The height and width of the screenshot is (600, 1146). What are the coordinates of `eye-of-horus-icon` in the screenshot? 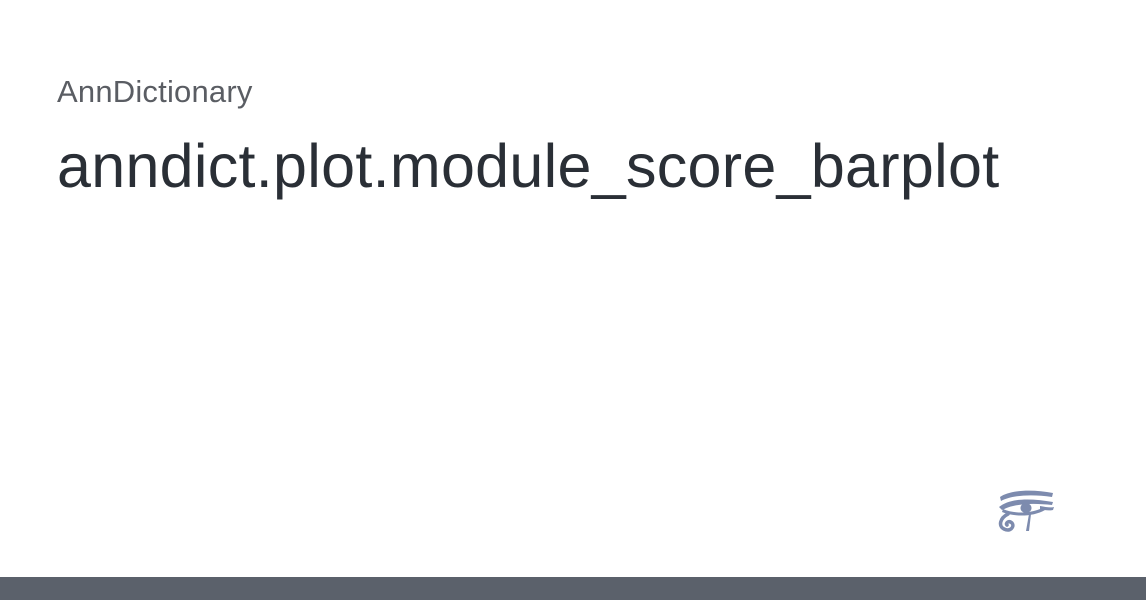 It's located at (1026, 511).